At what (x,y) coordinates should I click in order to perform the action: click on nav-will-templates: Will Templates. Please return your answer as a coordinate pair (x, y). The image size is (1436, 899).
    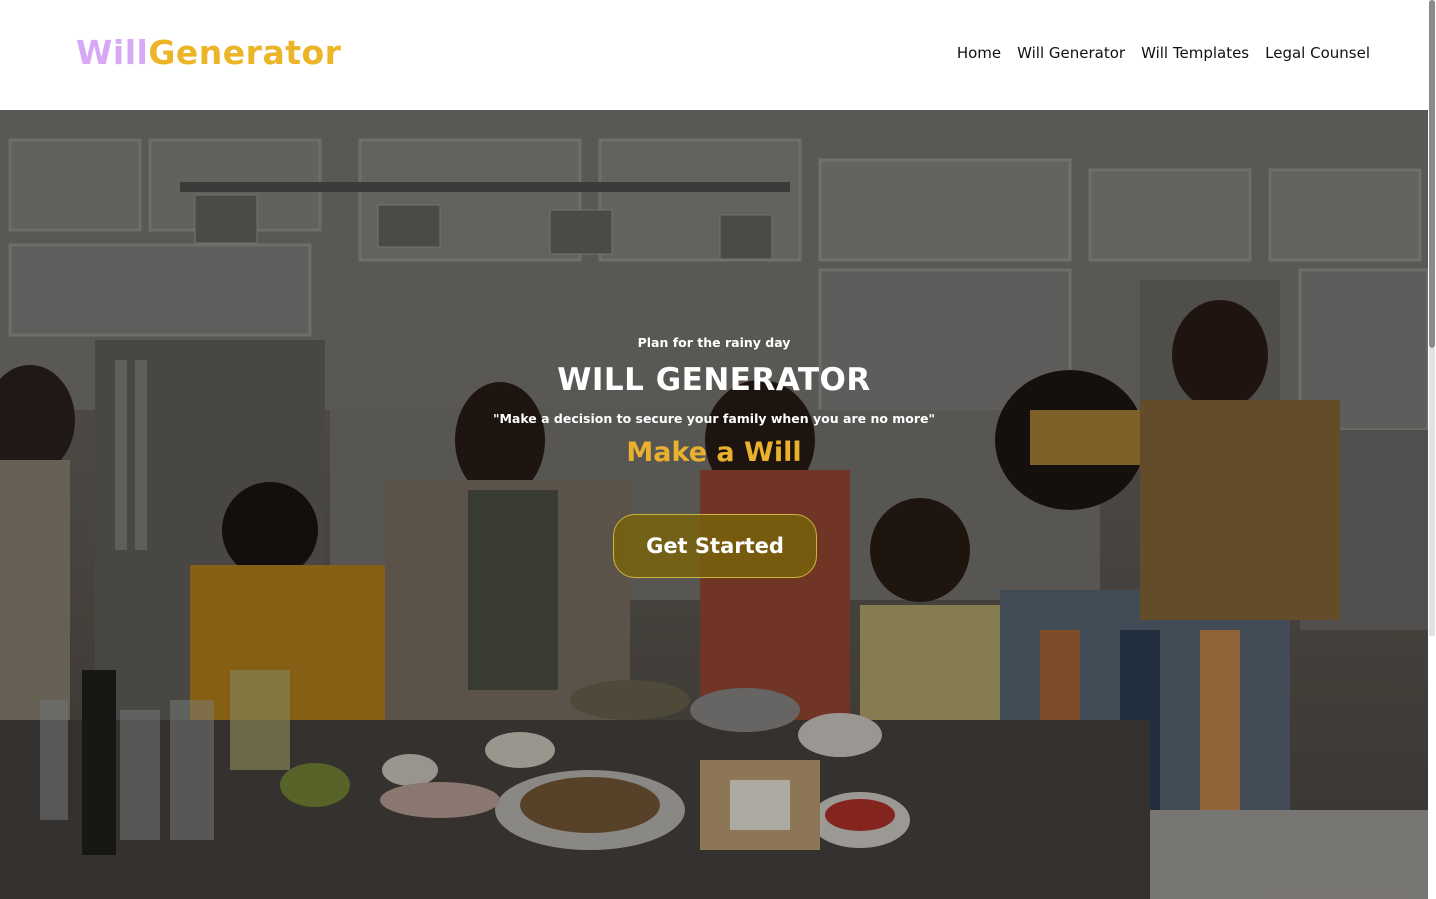
    Looking at the image, I should click on (1195, 53).